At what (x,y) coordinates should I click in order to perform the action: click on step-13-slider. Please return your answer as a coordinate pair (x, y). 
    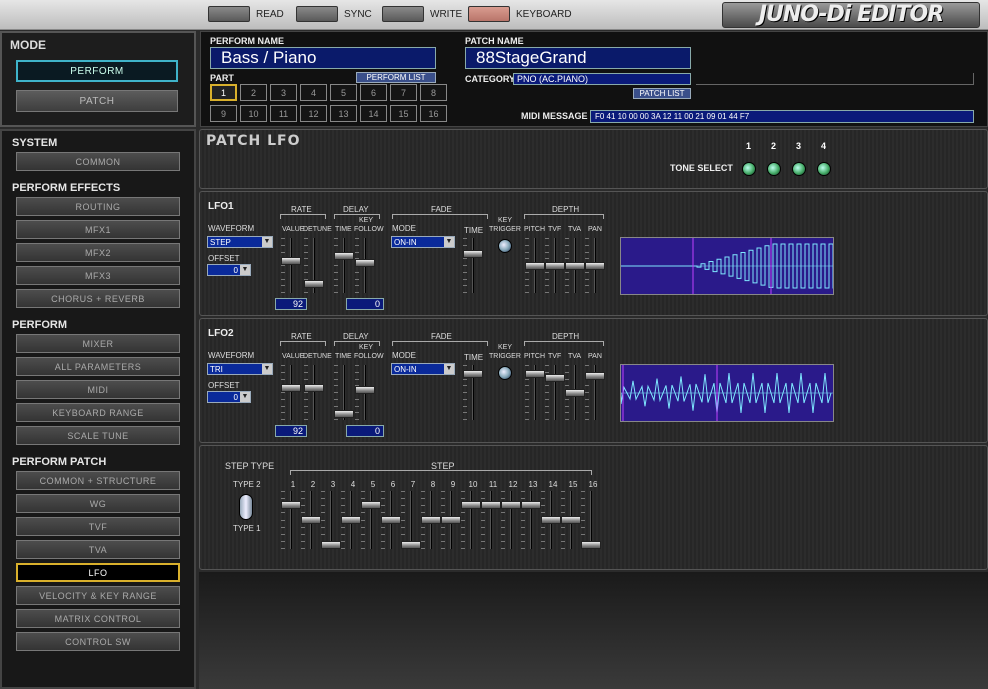
    Looking at the image, I should click on (531, 520).